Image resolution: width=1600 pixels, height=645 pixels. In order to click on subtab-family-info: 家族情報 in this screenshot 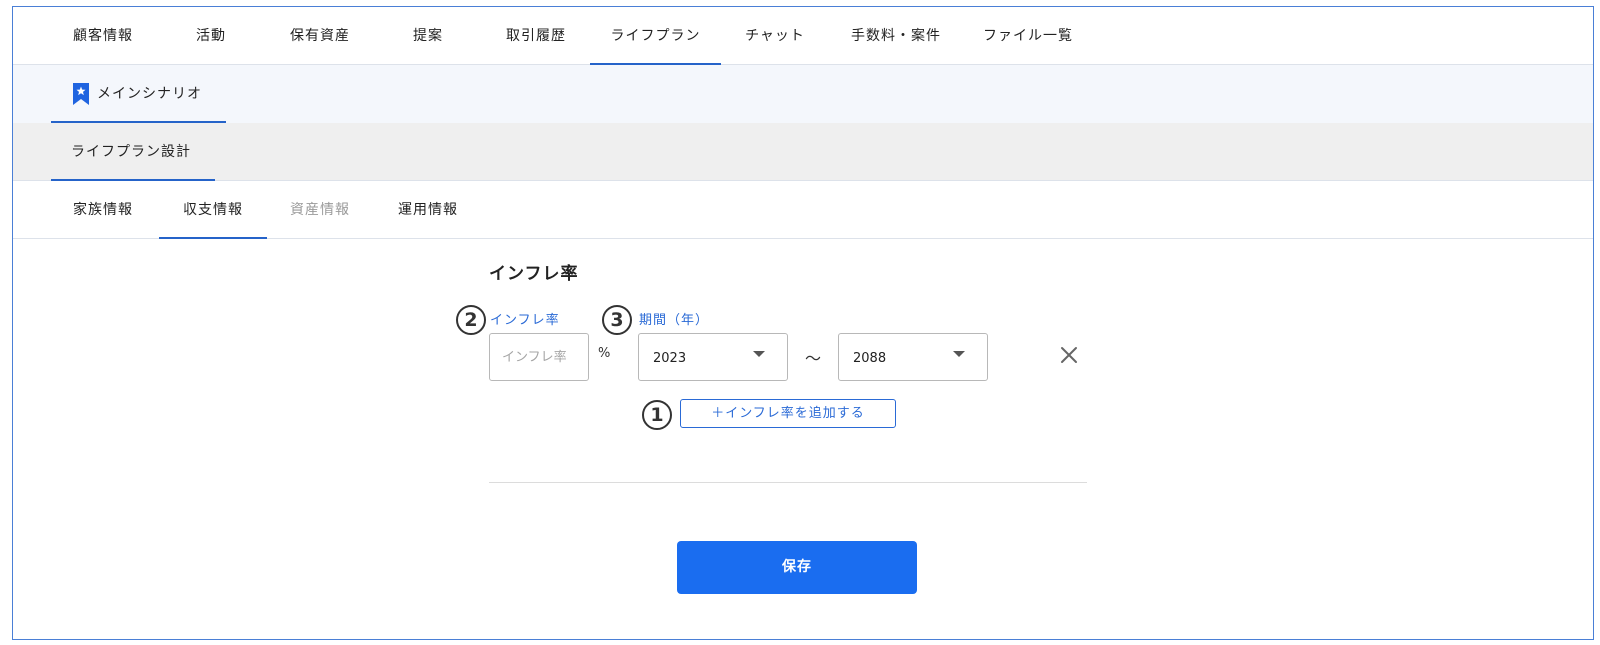, I will do `click(103, 210)`.